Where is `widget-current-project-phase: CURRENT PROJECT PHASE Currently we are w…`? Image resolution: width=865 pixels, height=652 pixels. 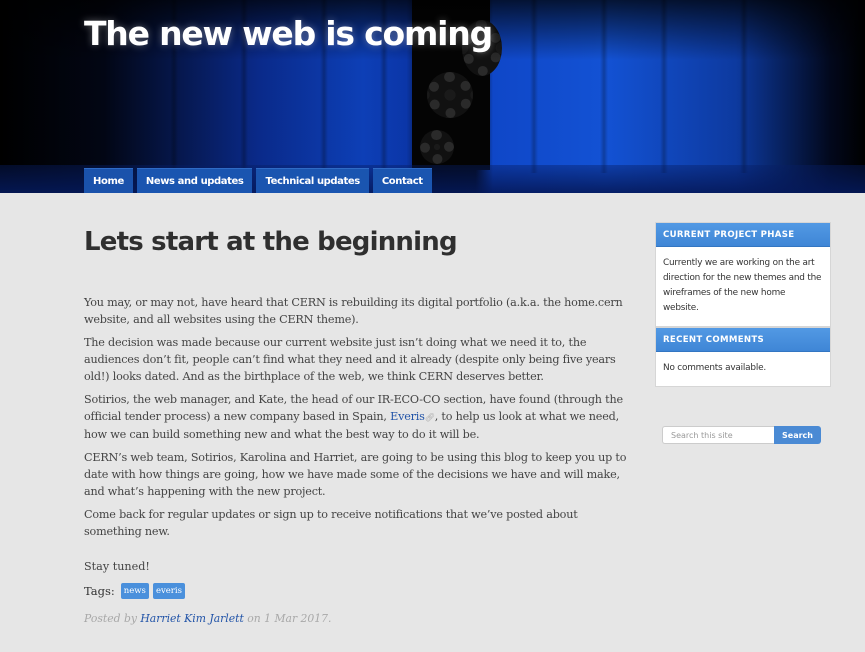 widget-current-project-phase: CURRENT PROJECT PHASE Currently we are w… is located at coordinates (743, 274).